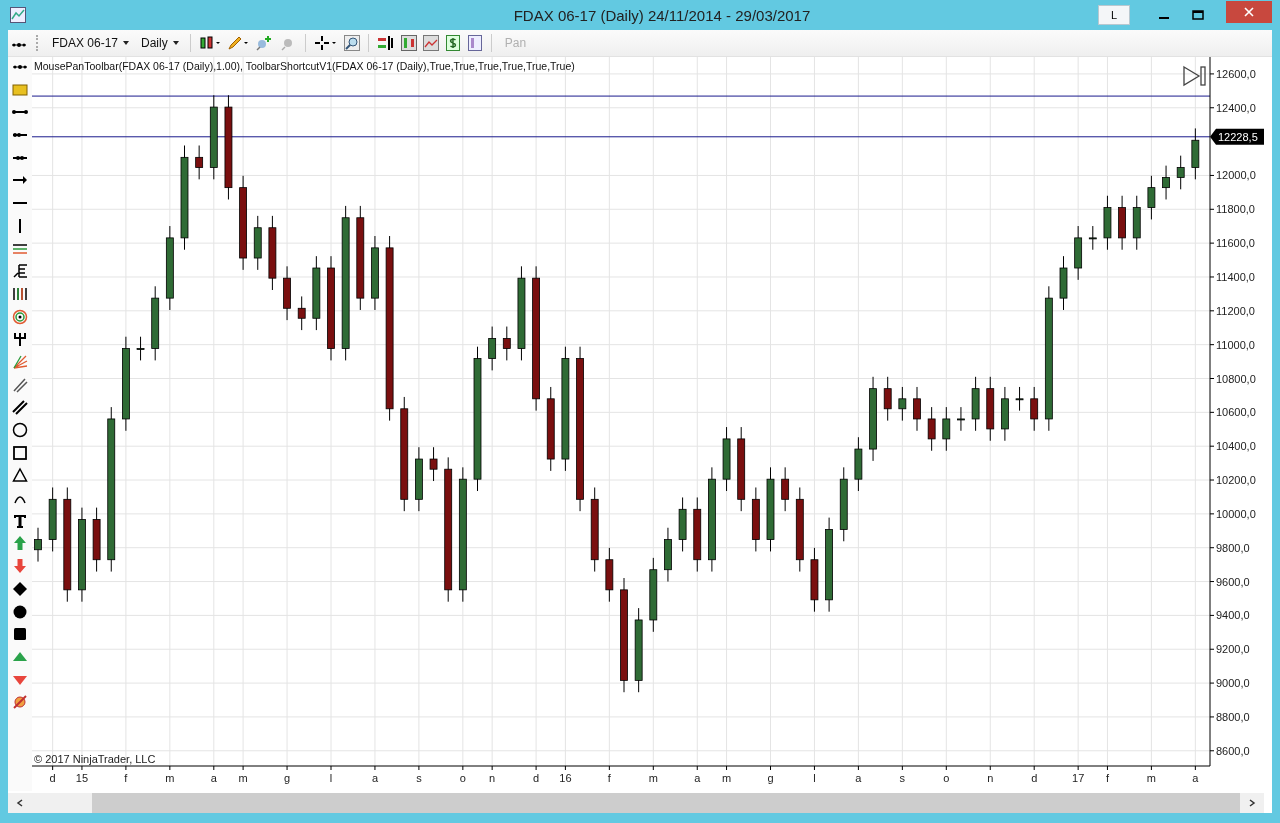 This screenshot has height=823, width=1280. What do you see at coordinates (263, 43) in the screenshot?
I see `pin-add-icon` at bounding box center [263, 43].